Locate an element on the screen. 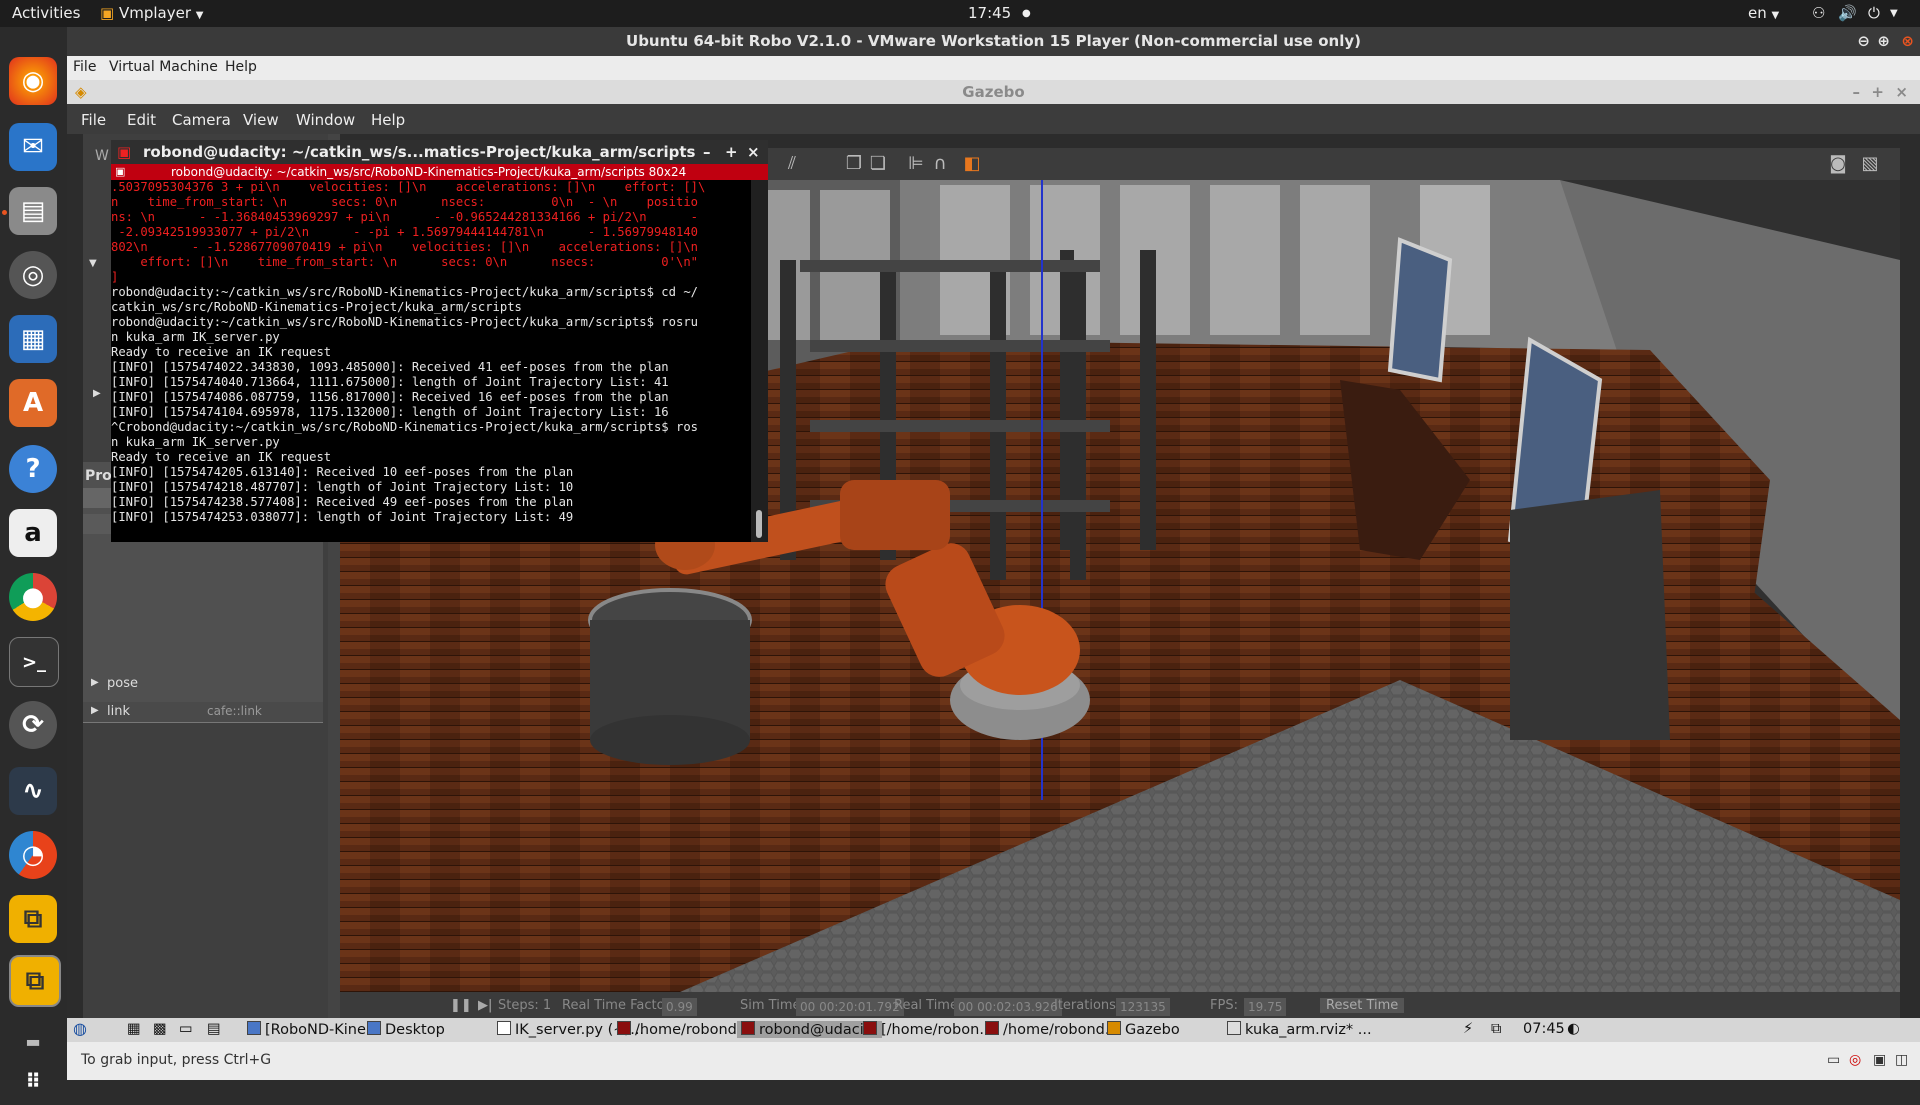 The height and width of the screenshot is (1105, 1920). clock: 17:45 is located at coordinates (989, 13).